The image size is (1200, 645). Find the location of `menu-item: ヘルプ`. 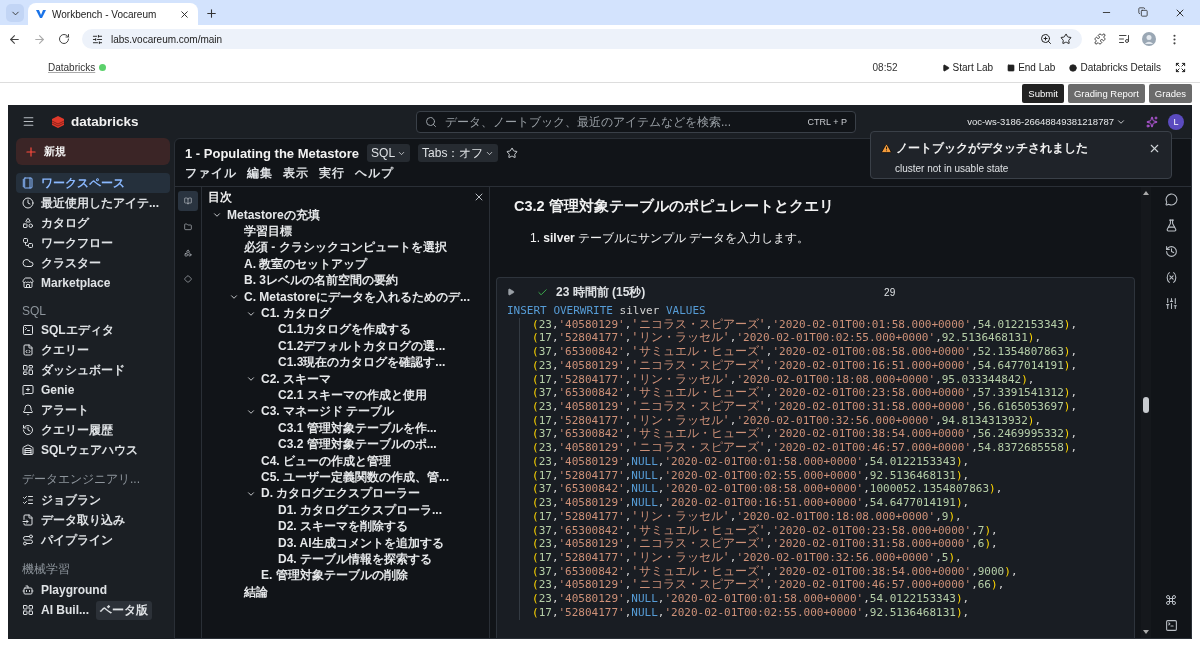

menu-item: ヘルプ is located at coordinates (374, 173).